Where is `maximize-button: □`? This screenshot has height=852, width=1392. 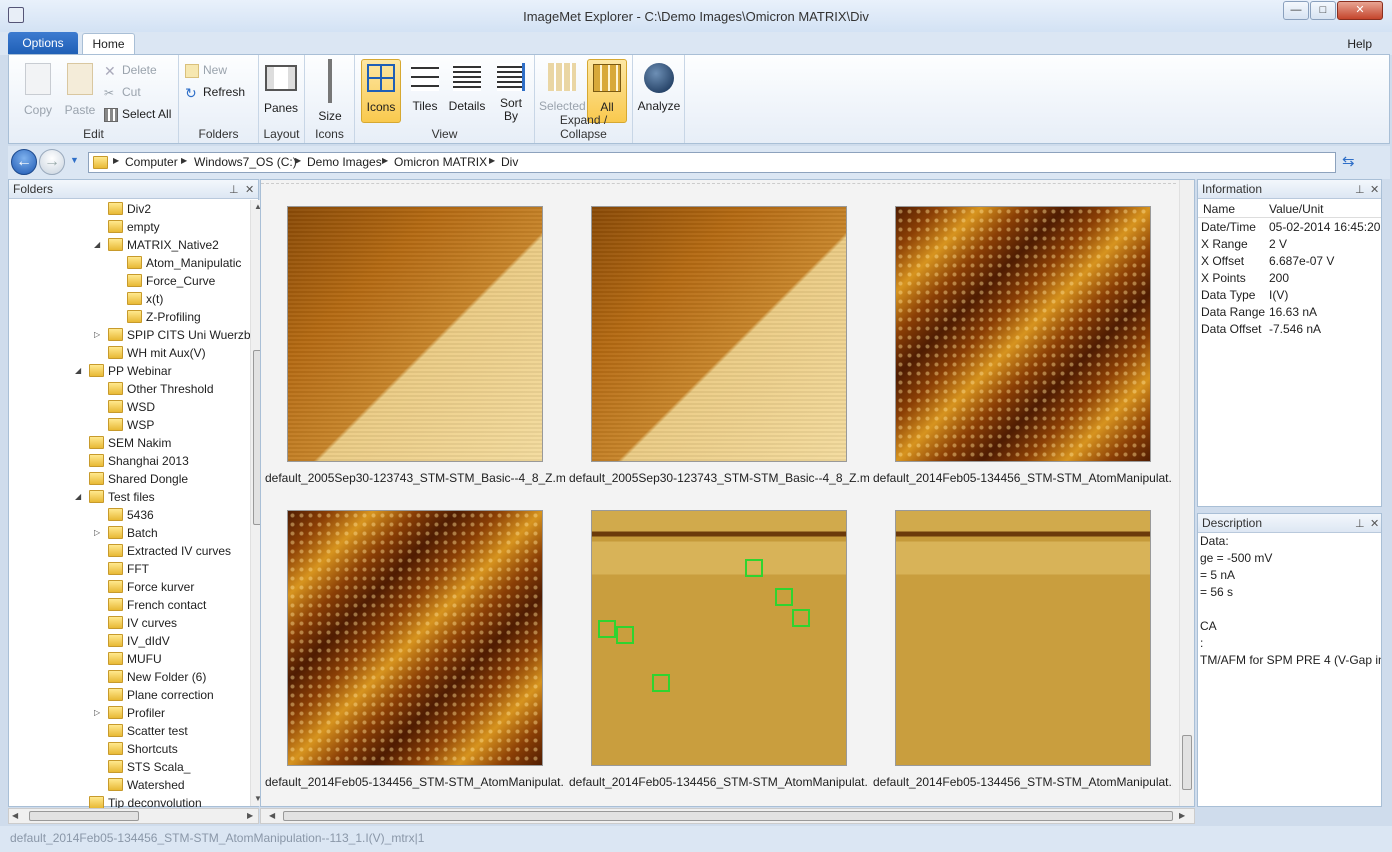 maximize-button: □ is located at coordinates (1323, 10).